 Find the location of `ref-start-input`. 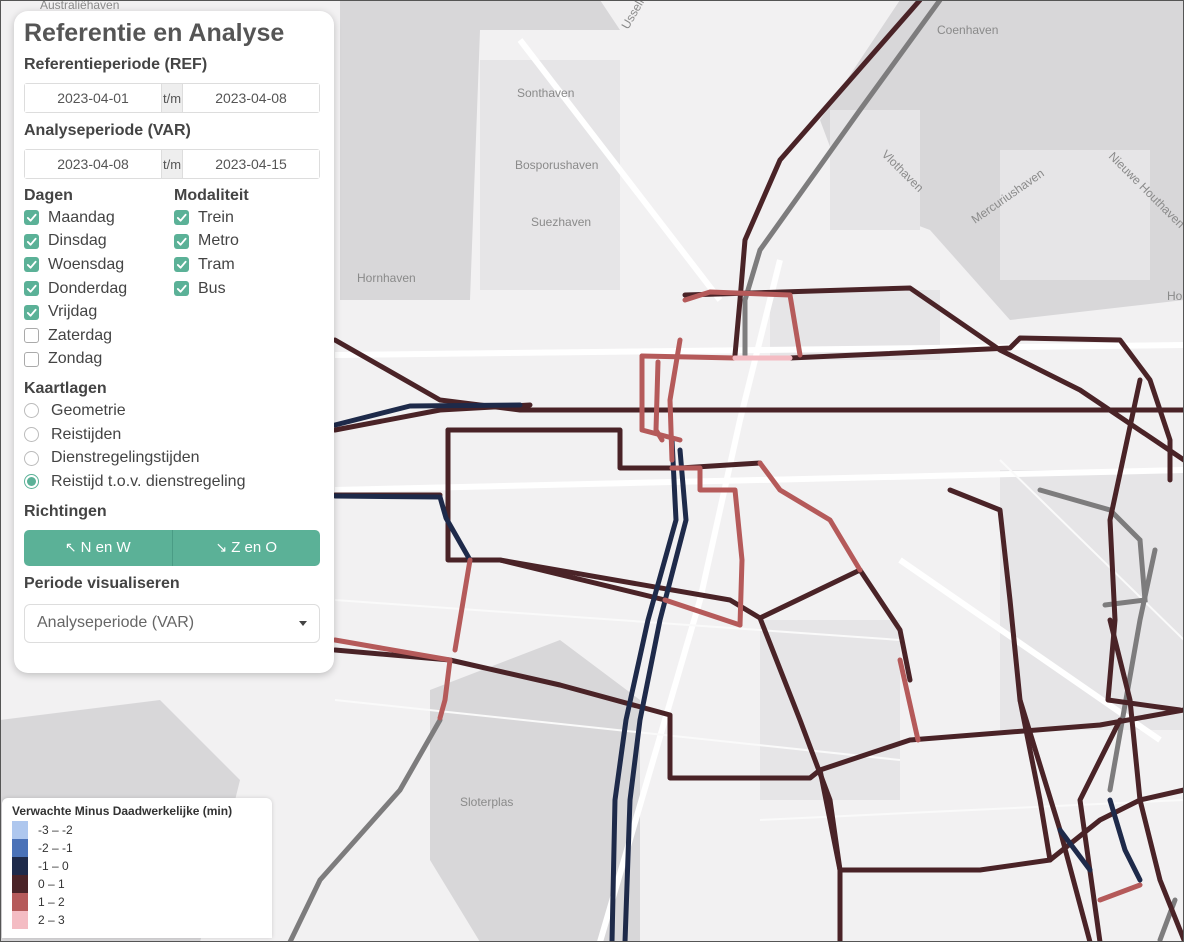

ref-start-input is located at coordinates (93, 98).